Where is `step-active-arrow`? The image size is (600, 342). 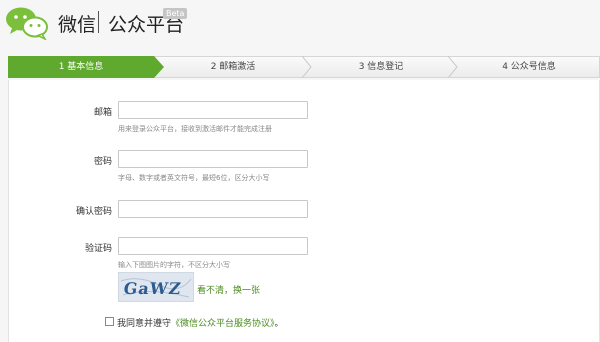
step-active-arrow is located at coordinates (159, 67).